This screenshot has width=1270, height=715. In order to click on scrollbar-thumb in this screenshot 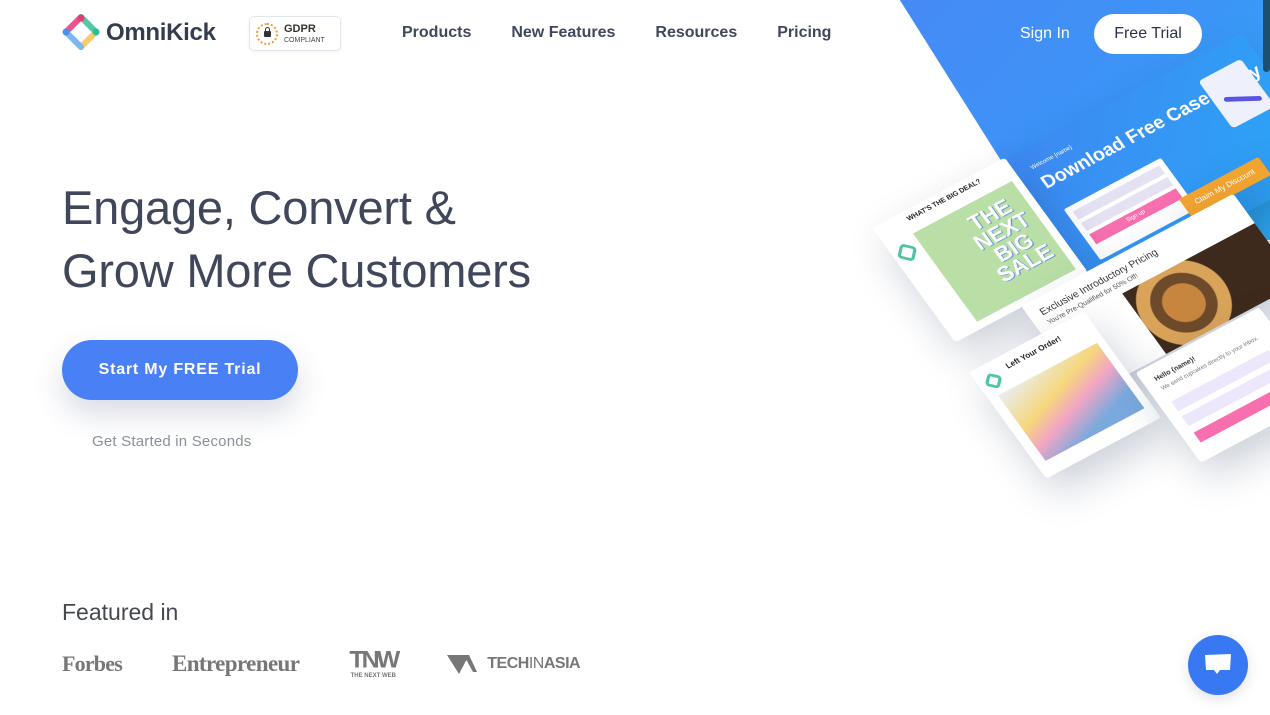, I will do `click(1266, 36)`.